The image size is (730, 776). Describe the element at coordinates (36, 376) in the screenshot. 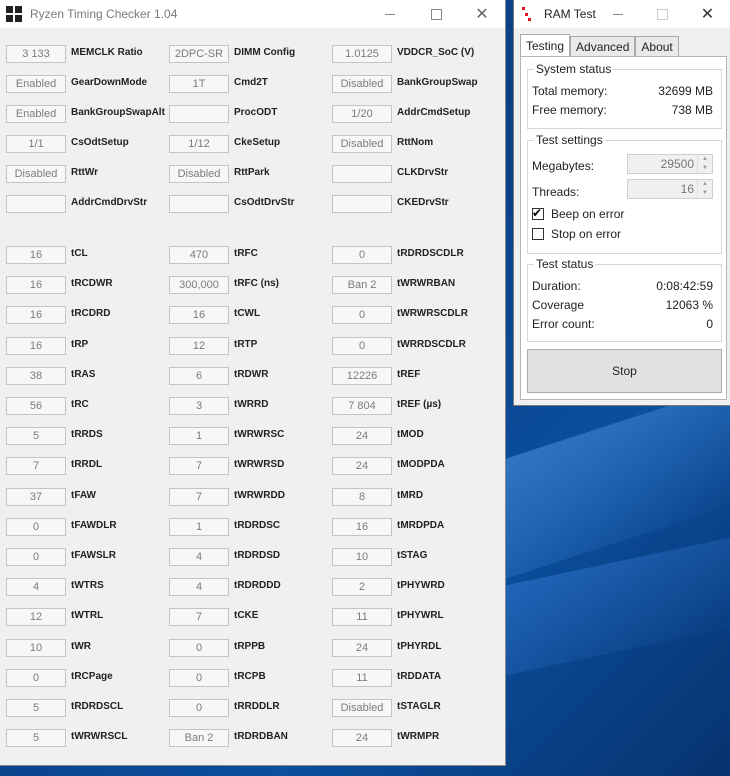

I see `timing-value-box: 38` at that location.